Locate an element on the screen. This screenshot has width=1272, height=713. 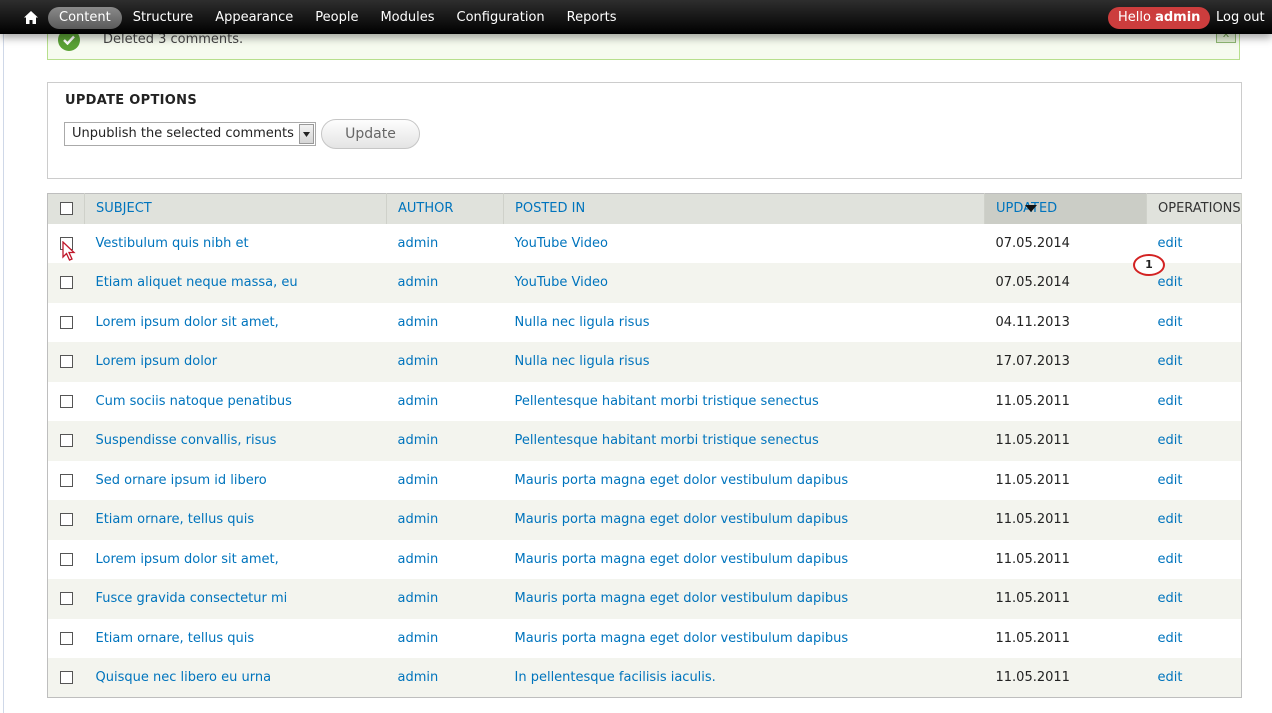
subject-link: Fusce gravida consectetur mi is located at coordinates (192, 598).